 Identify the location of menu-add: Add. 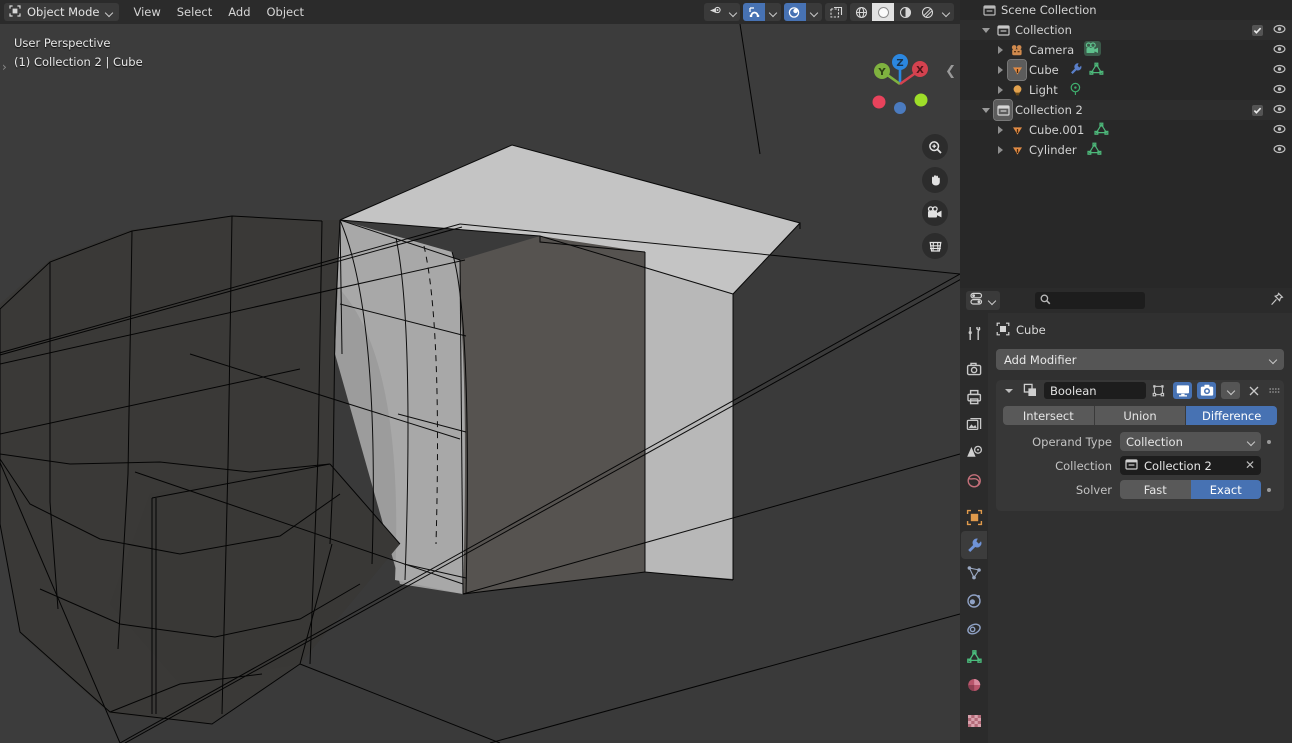
(239, 12).